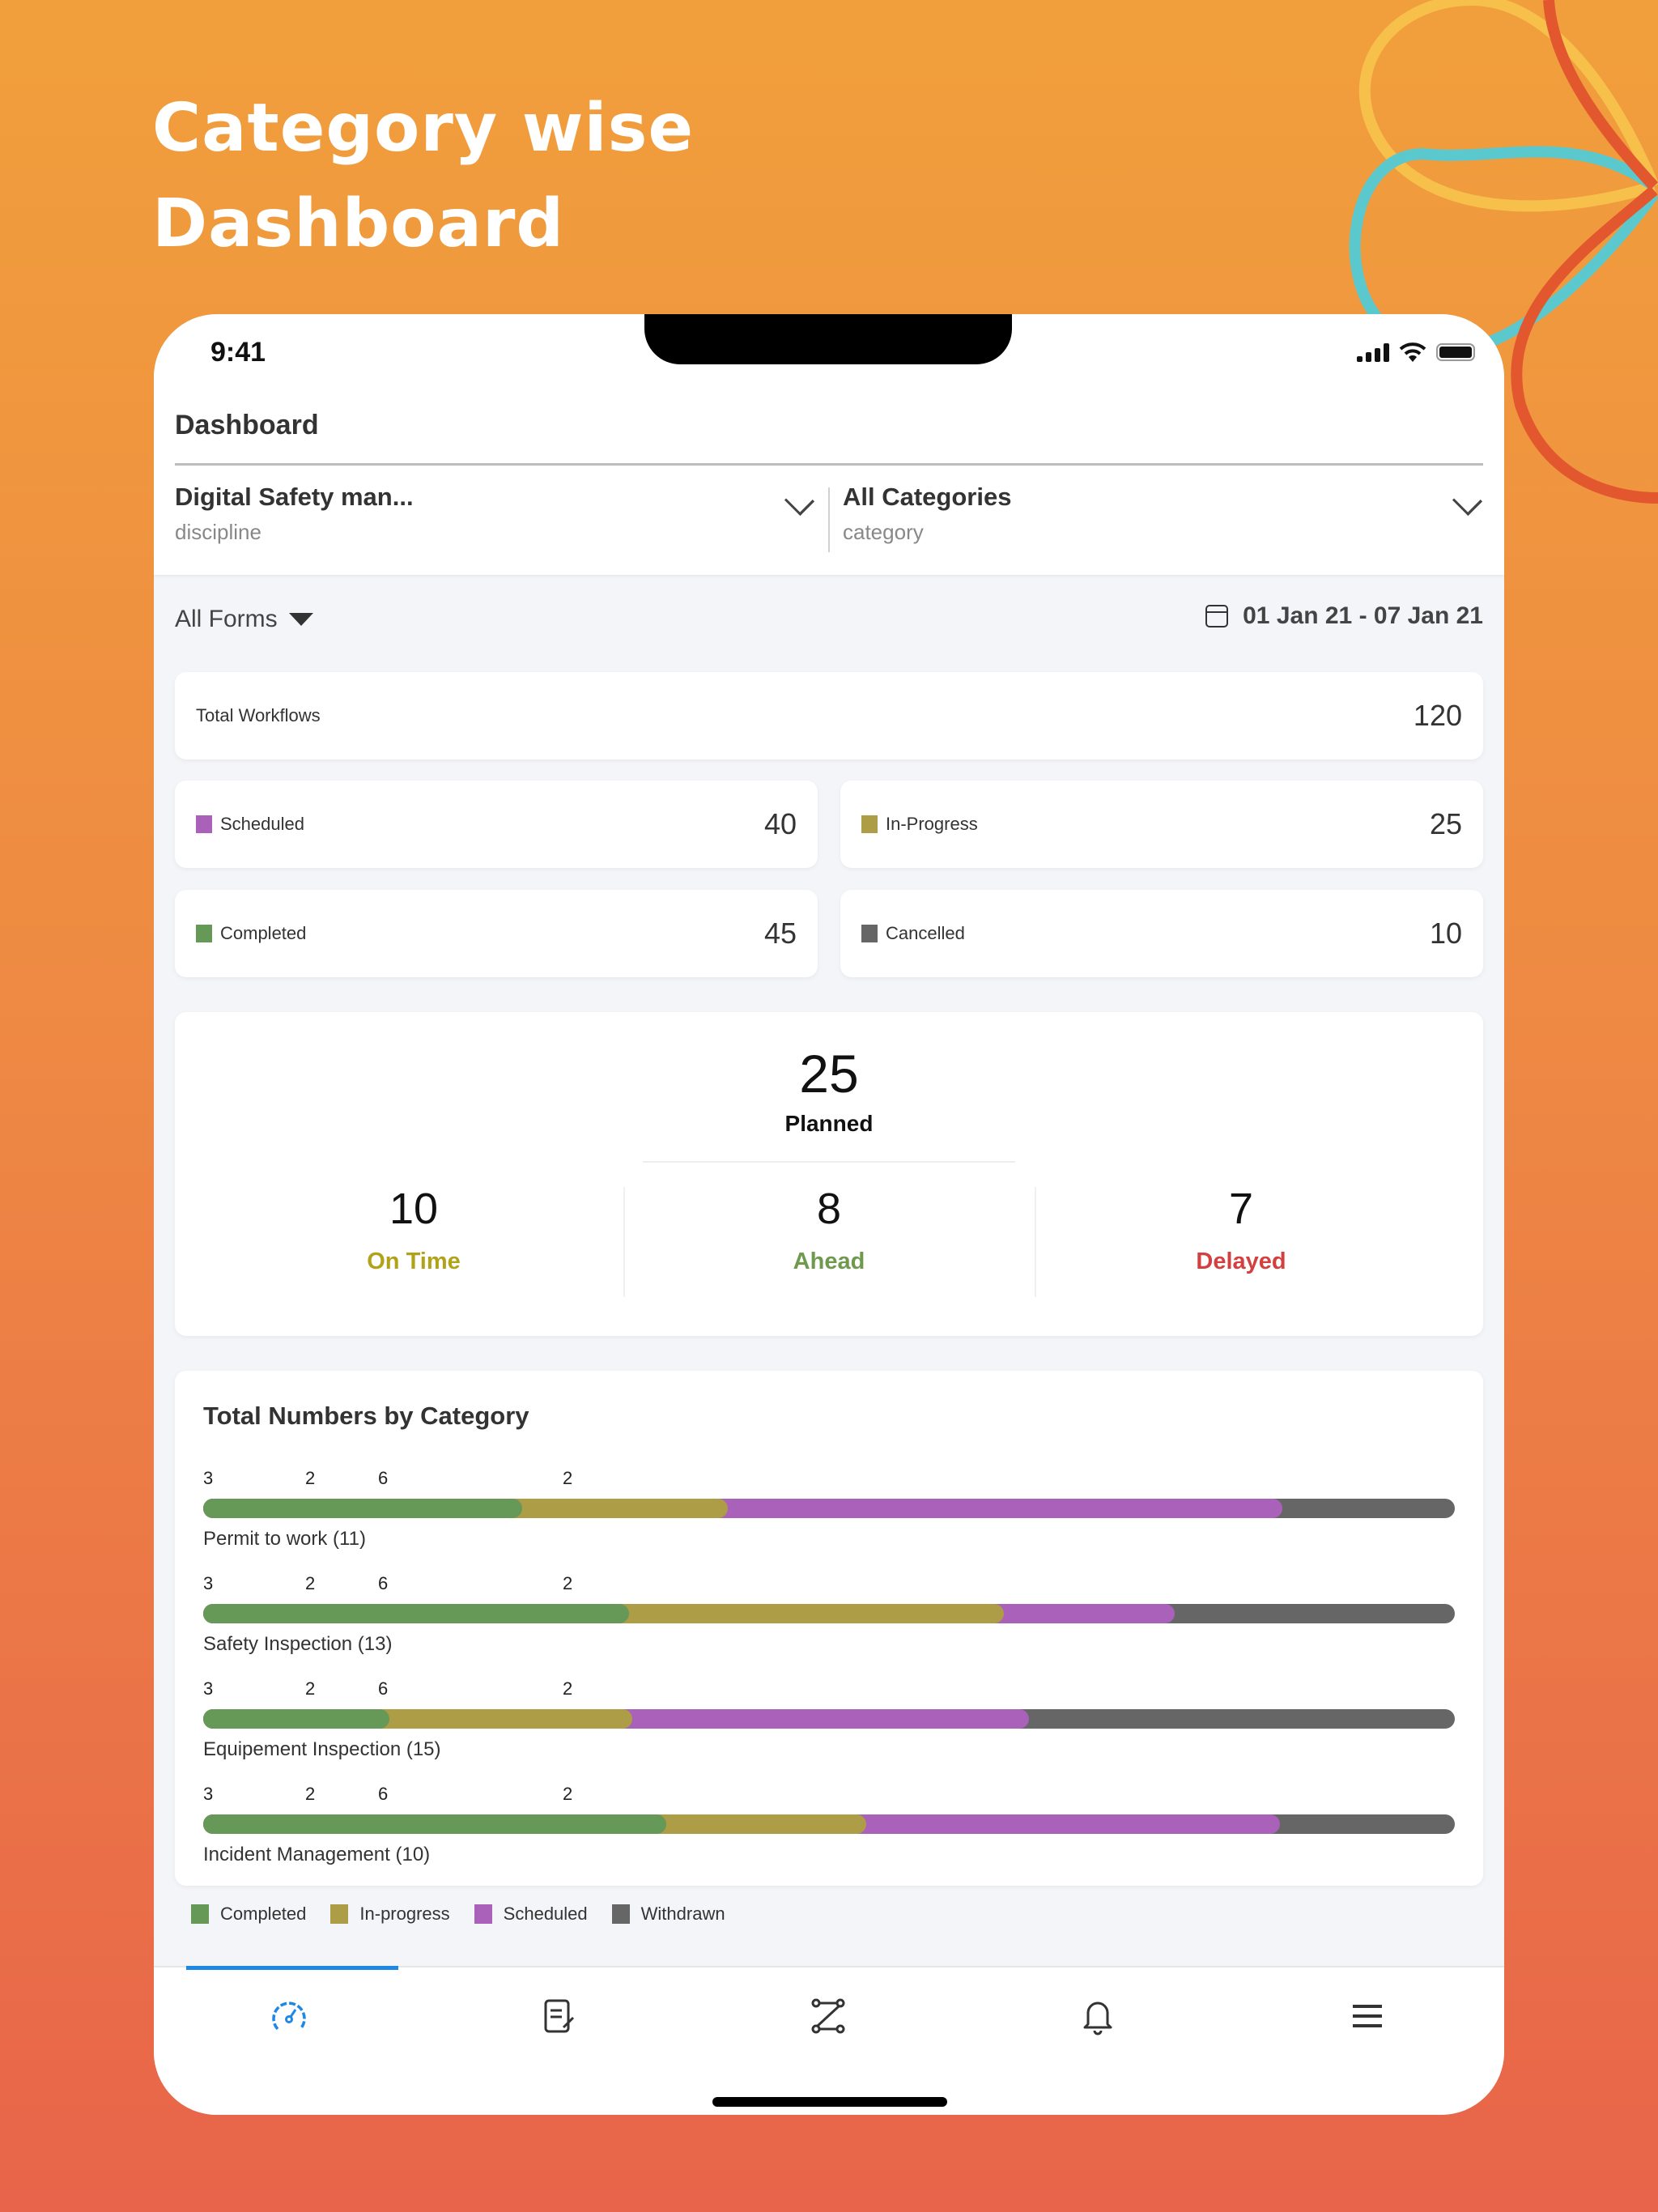  I want to click on stat-value-in-progress: 25, so click(1445, 824).